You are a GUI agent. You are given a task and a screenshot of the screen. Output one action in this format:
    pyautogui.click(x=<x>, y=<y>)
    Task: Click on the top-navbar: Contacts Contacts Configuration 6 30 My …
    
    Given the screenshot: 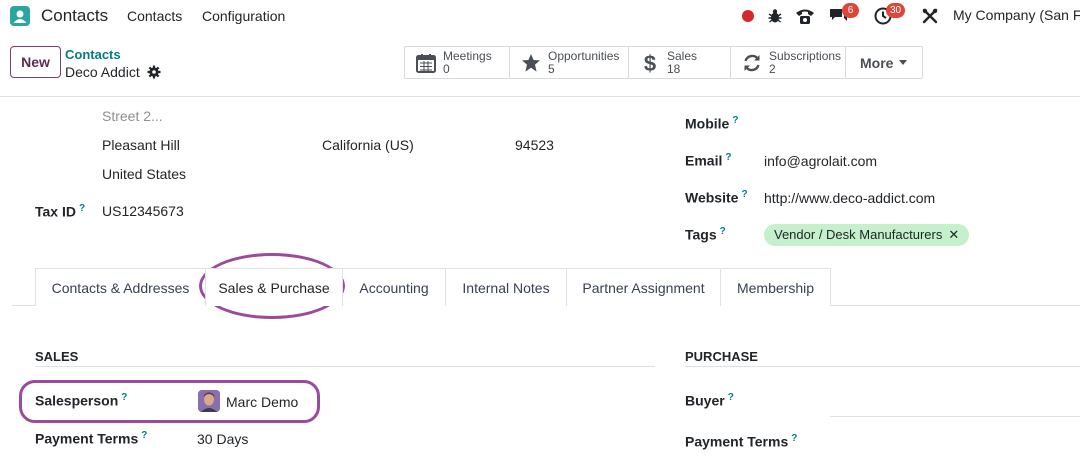 What is the action you would take?
    pyautogui.click(x=540, y=16)
    